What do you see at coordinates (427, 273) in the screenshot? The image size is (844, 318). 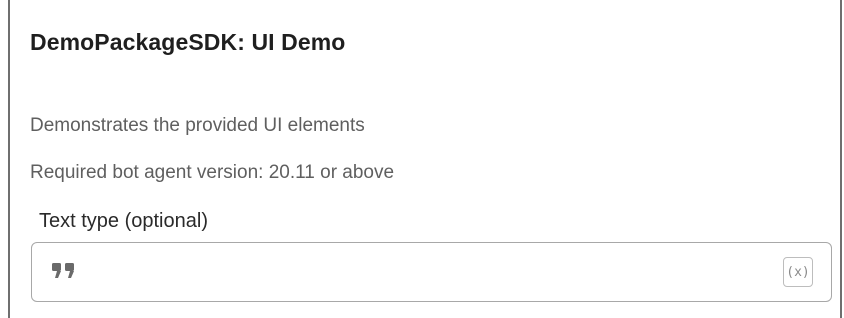 I see `text-type-input` at bounding box center [427, 273].